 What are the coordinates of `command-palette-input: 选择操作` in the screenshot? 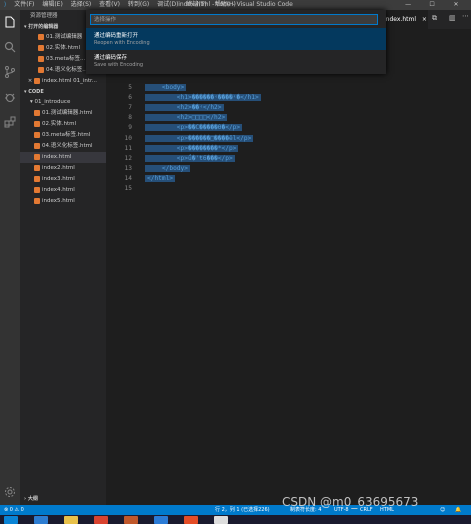 It's located at (234, 19).